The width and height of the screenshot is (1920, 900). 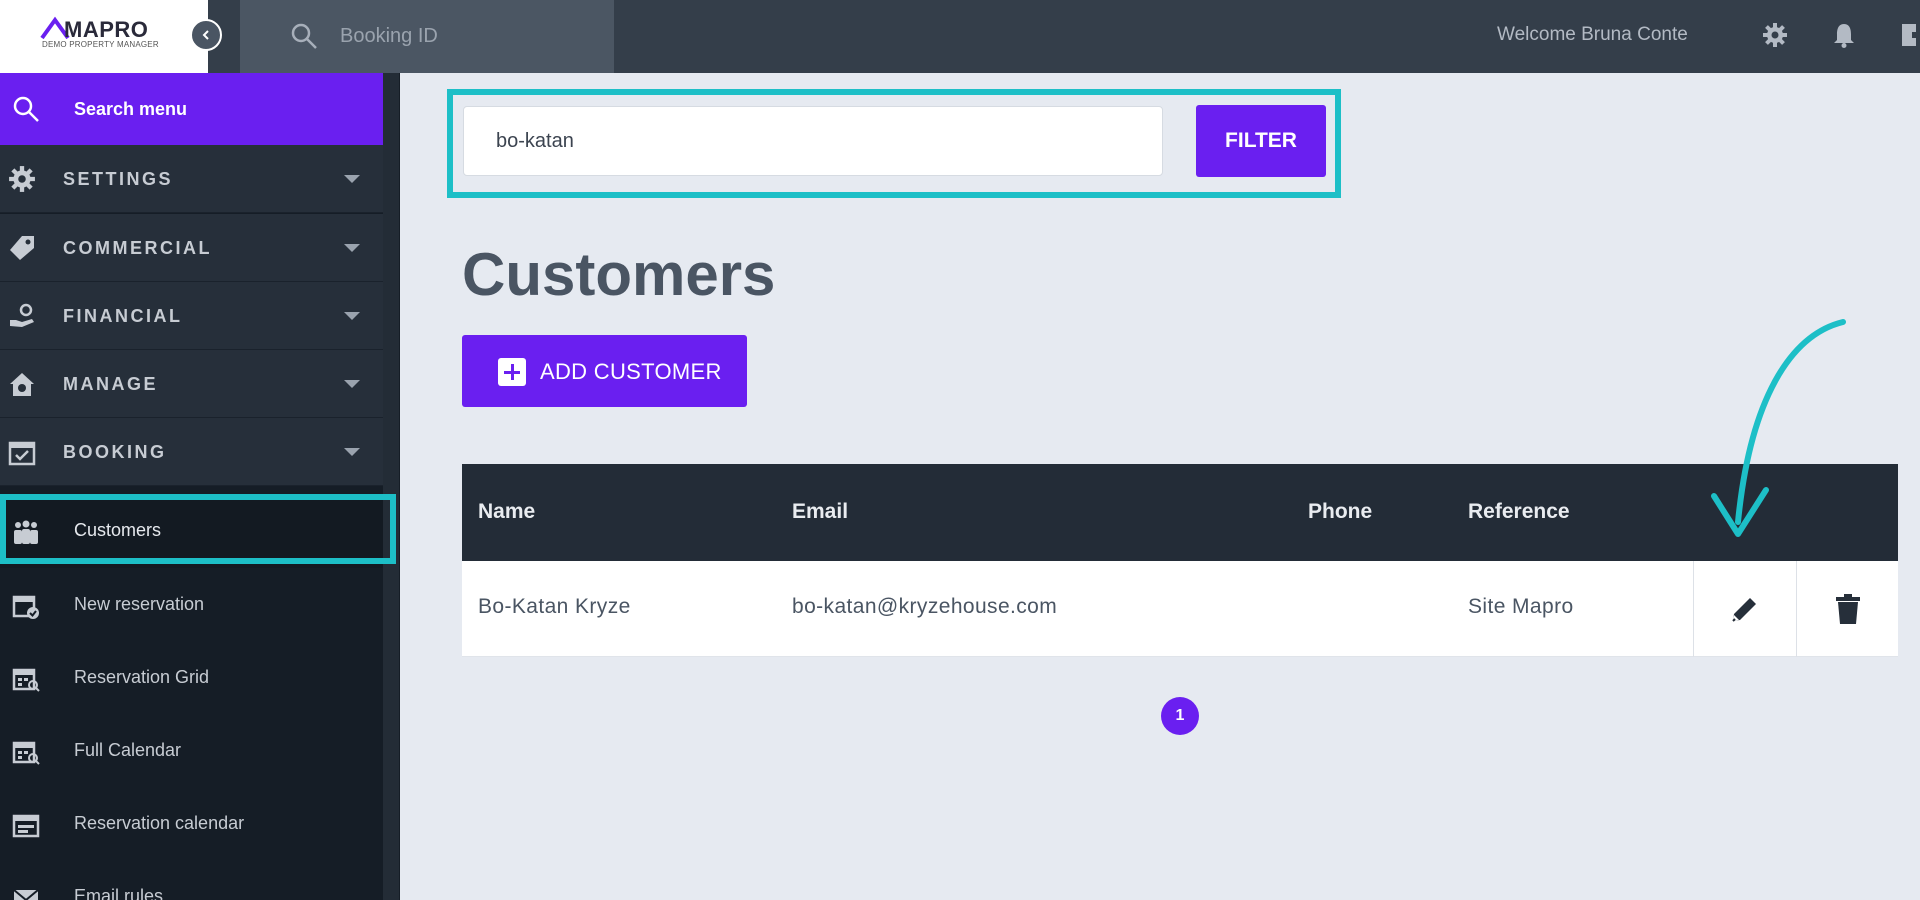 I want to click on sidebar-section-financial: FINANCIAL, so click(x=191, y=316).